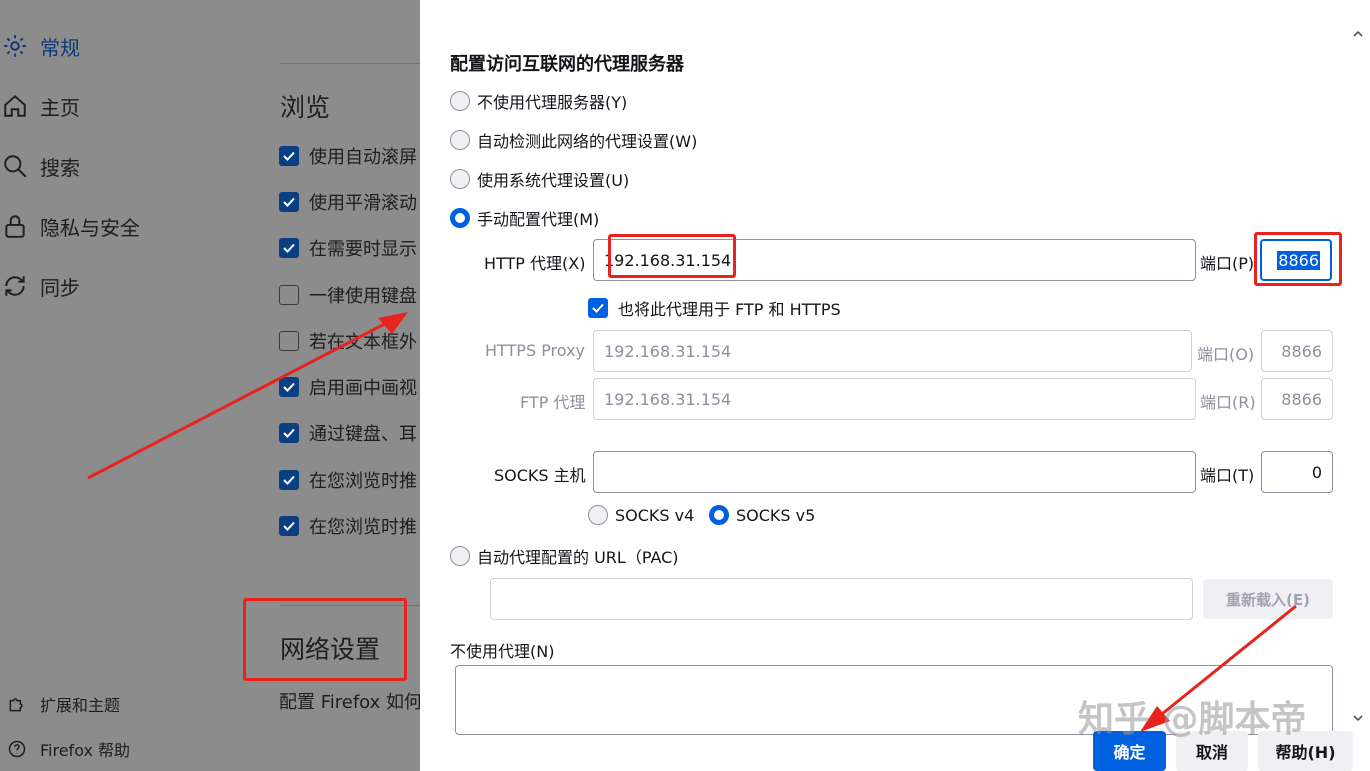 This screenshot has width=1370, height=771. What do you see at coordinates (305, 107) in the screenshot?
I see `browse-heading: 浏览` at bounding box center [305, 107].